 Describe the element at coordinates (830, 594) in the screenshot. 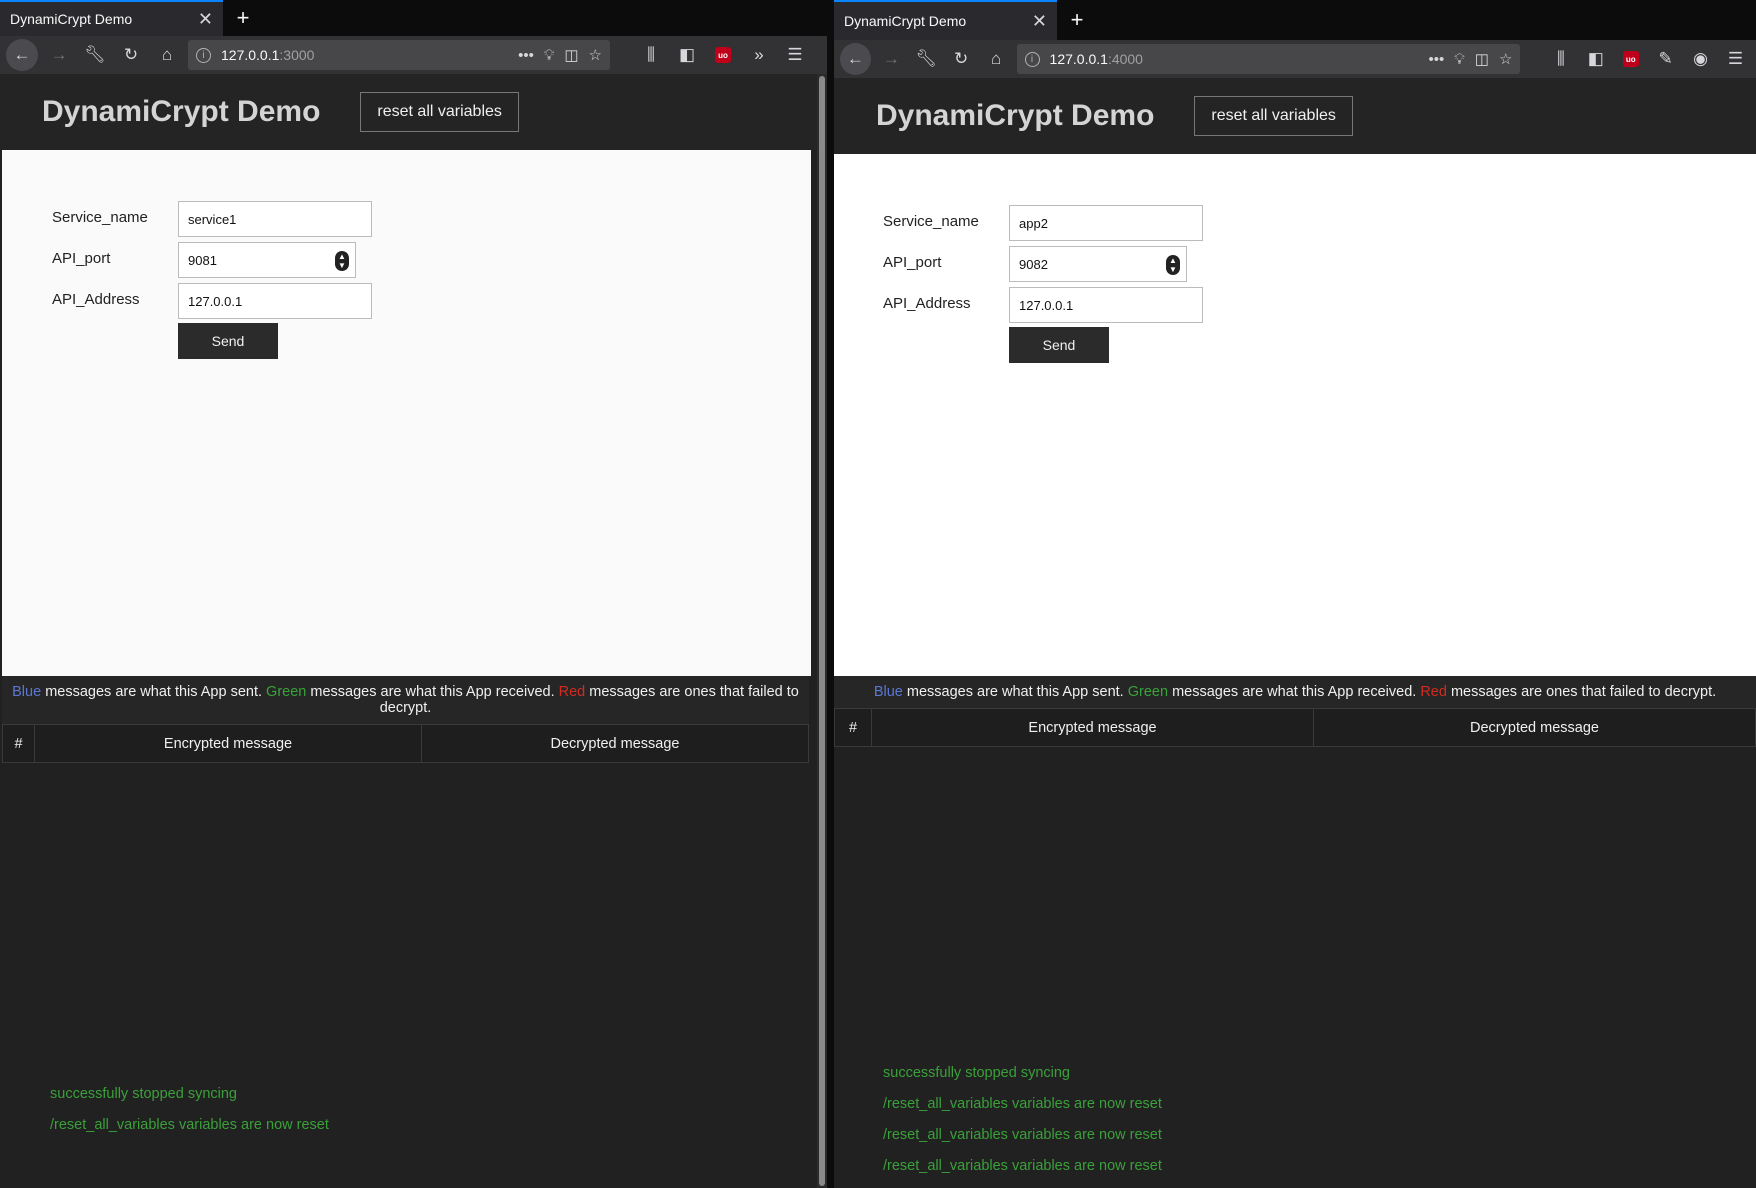

I see `window-divider` at that location.